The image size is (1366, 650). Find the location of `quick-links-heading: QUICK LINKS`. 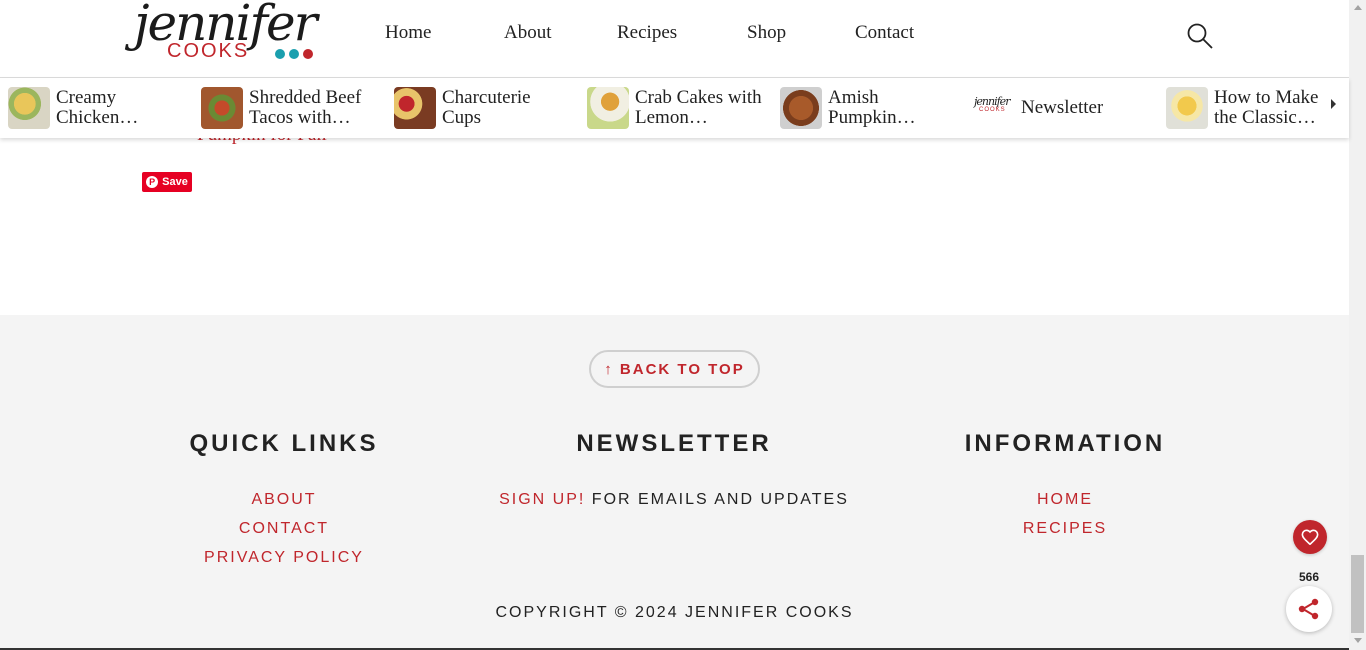

quick-links-heading: QUICK LINKS is located at coordinates (284, 443).